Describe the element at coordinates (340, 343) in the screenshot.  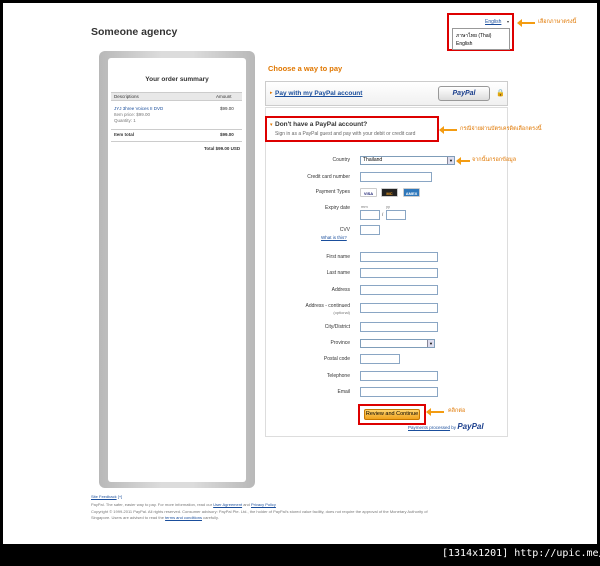
I see `province-label: Province` at that location.